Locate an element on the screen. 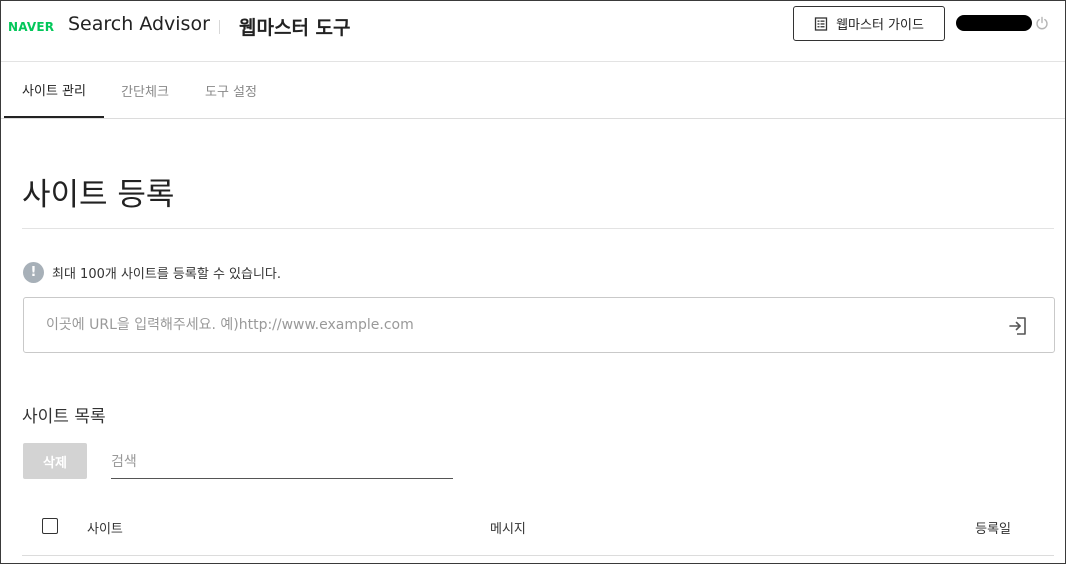 The height and width of the screenshot is (564, 1066). webmaster-guide-button: 웹마스터 가이드 is located at coordinates (869, 23).